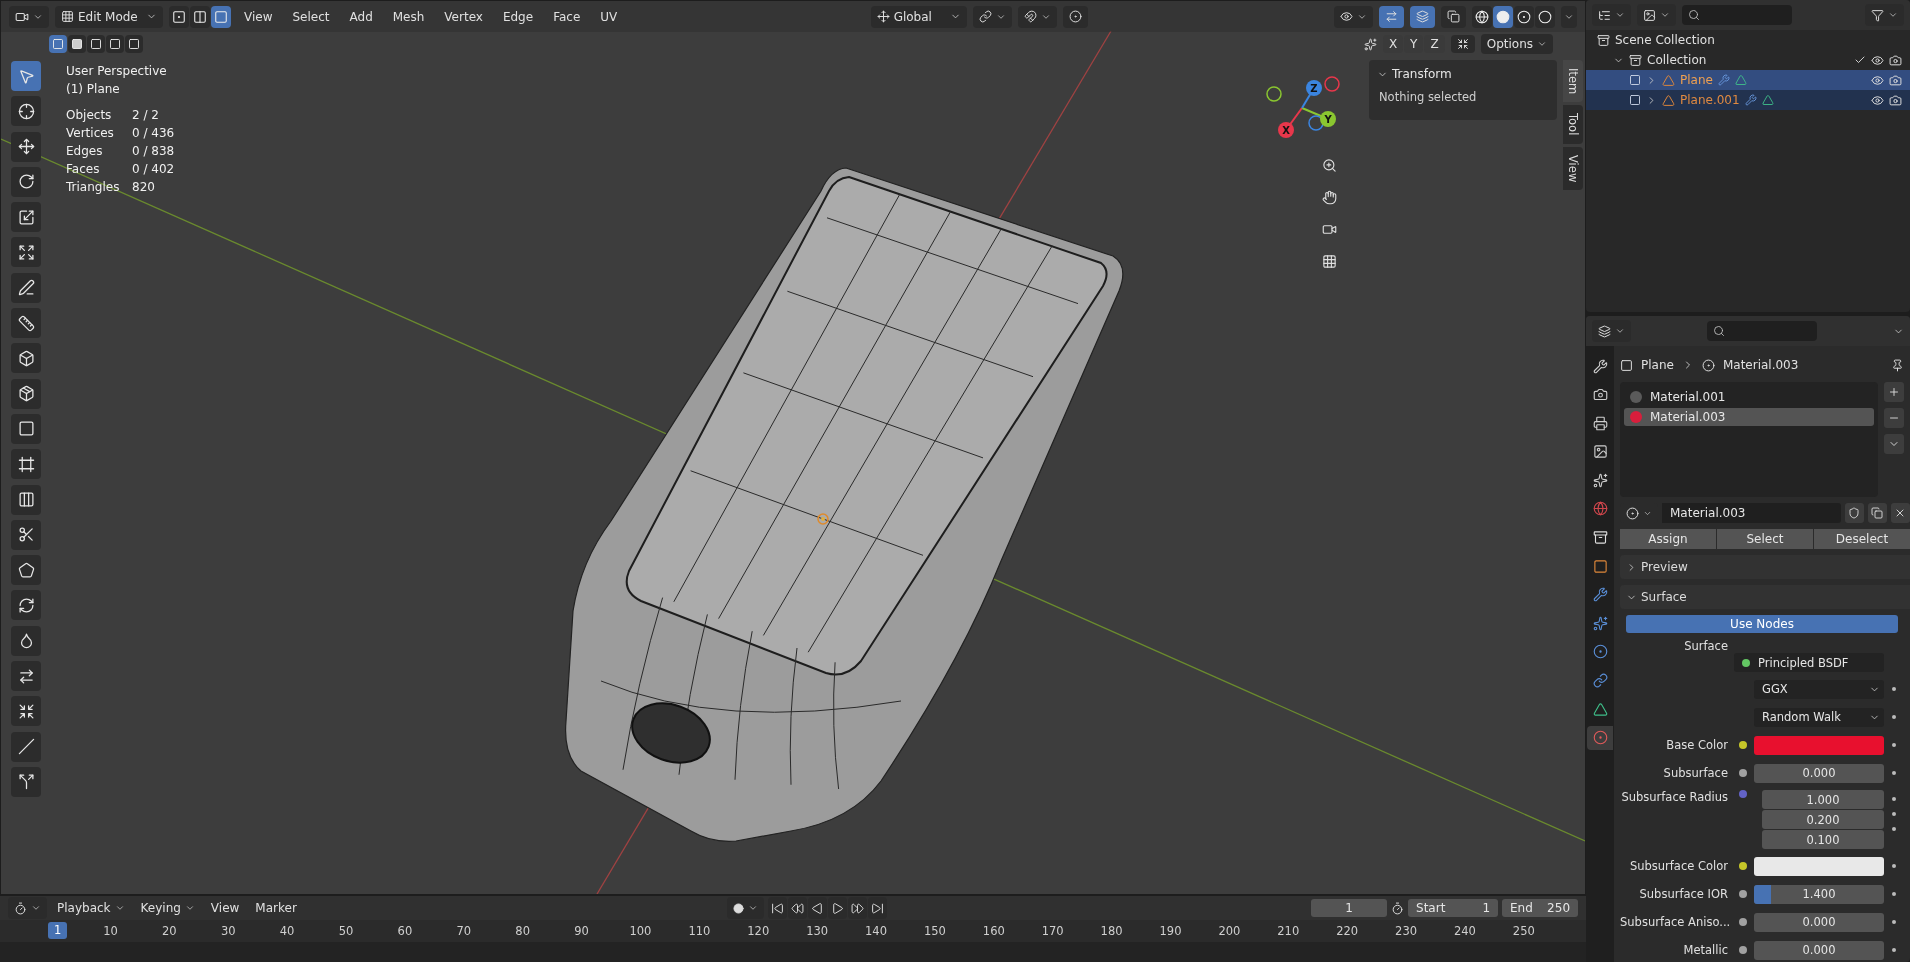 This screenshot has width=1910, height=962. I want to click on use-nodes-button: Use Nodes, so click(1762, 624).